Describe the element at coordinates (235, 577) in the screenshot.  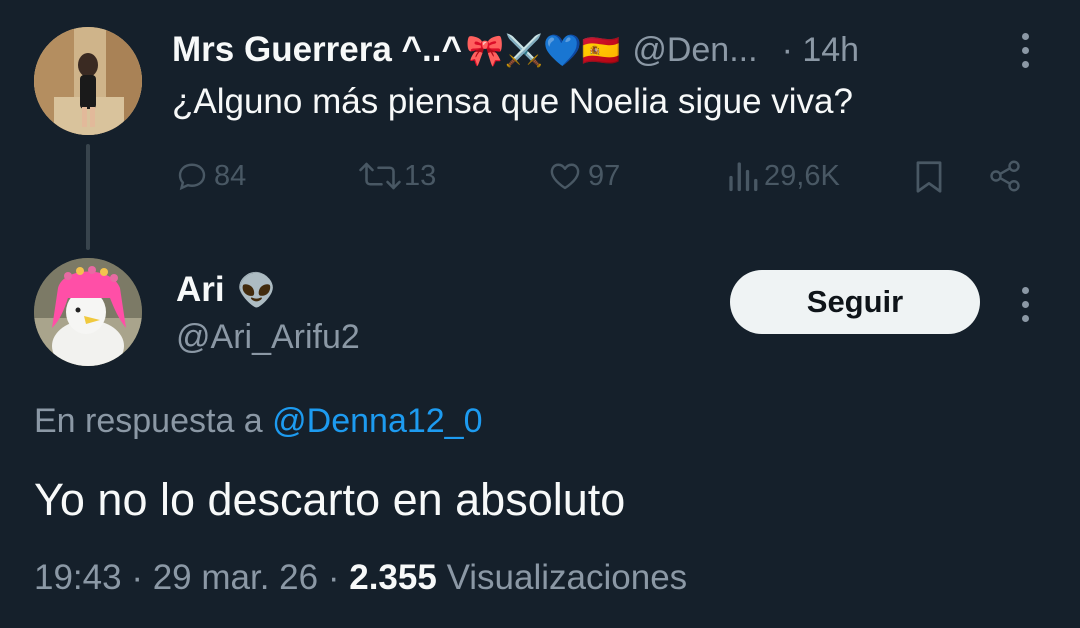
I see `reply-date: 29 mar. 26` at that location.